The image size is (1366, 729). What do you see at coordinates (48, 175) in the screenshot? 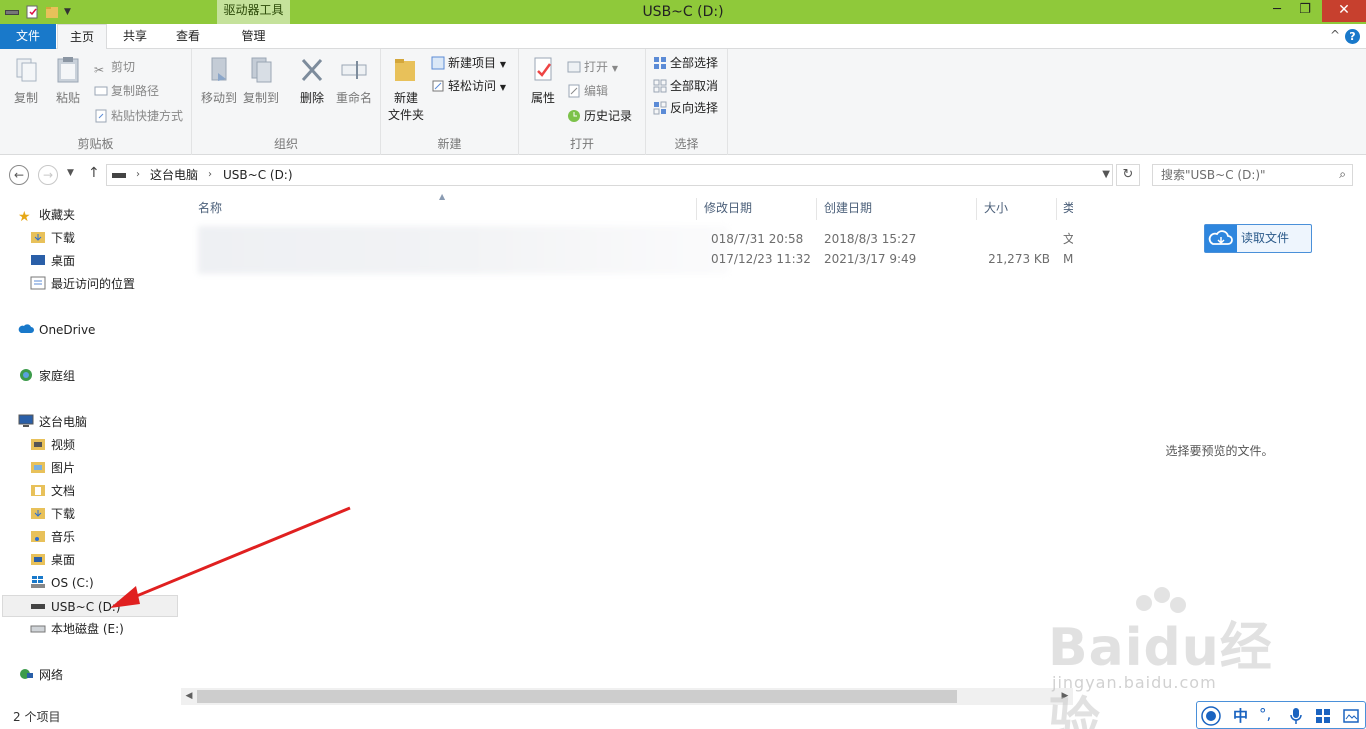
I see `forward-button: →` at bounding box center [48, 175].